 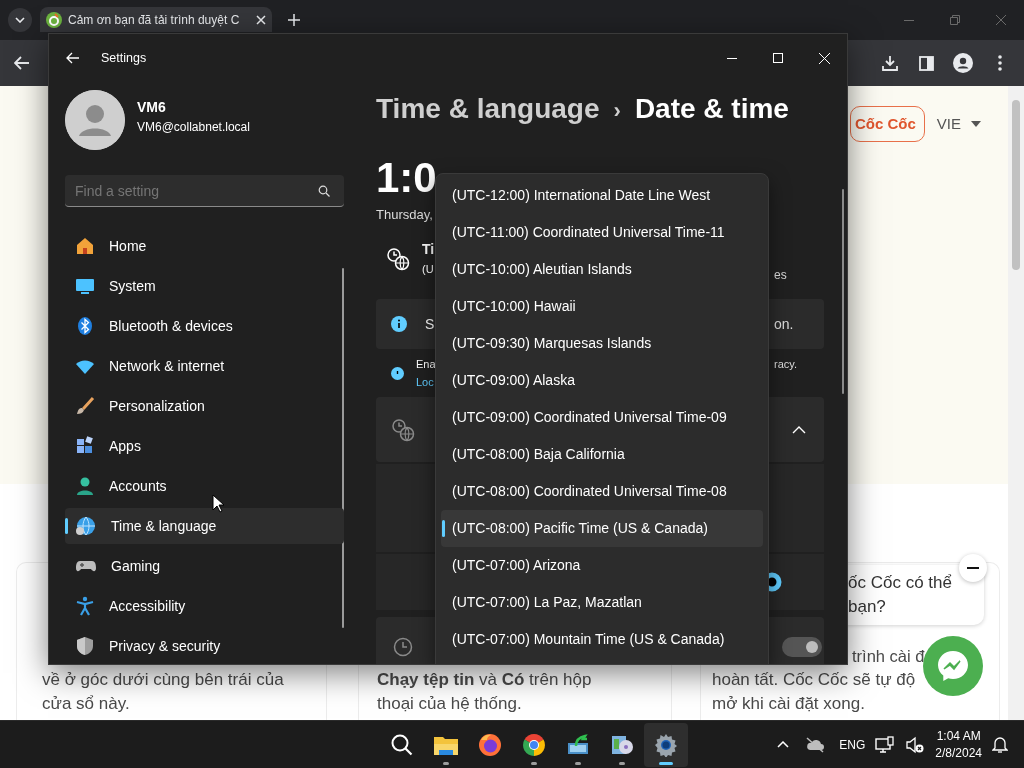 What do you see at coordinates (789, 704) in the screenshot?
I see `card-text: mở khi cài đặt xong.` at bounding box center [789, 704].